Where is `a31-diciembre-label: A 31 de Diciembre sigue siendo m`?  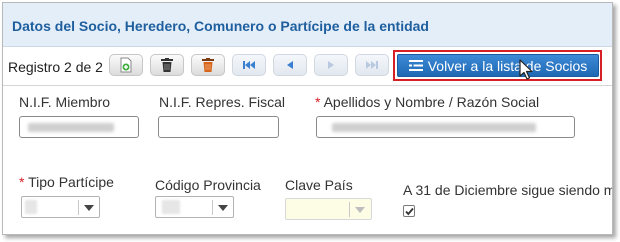 a31-diciembre-label: A 31 de Diciembre sigue siendo m is located at coordinates (508, 190).